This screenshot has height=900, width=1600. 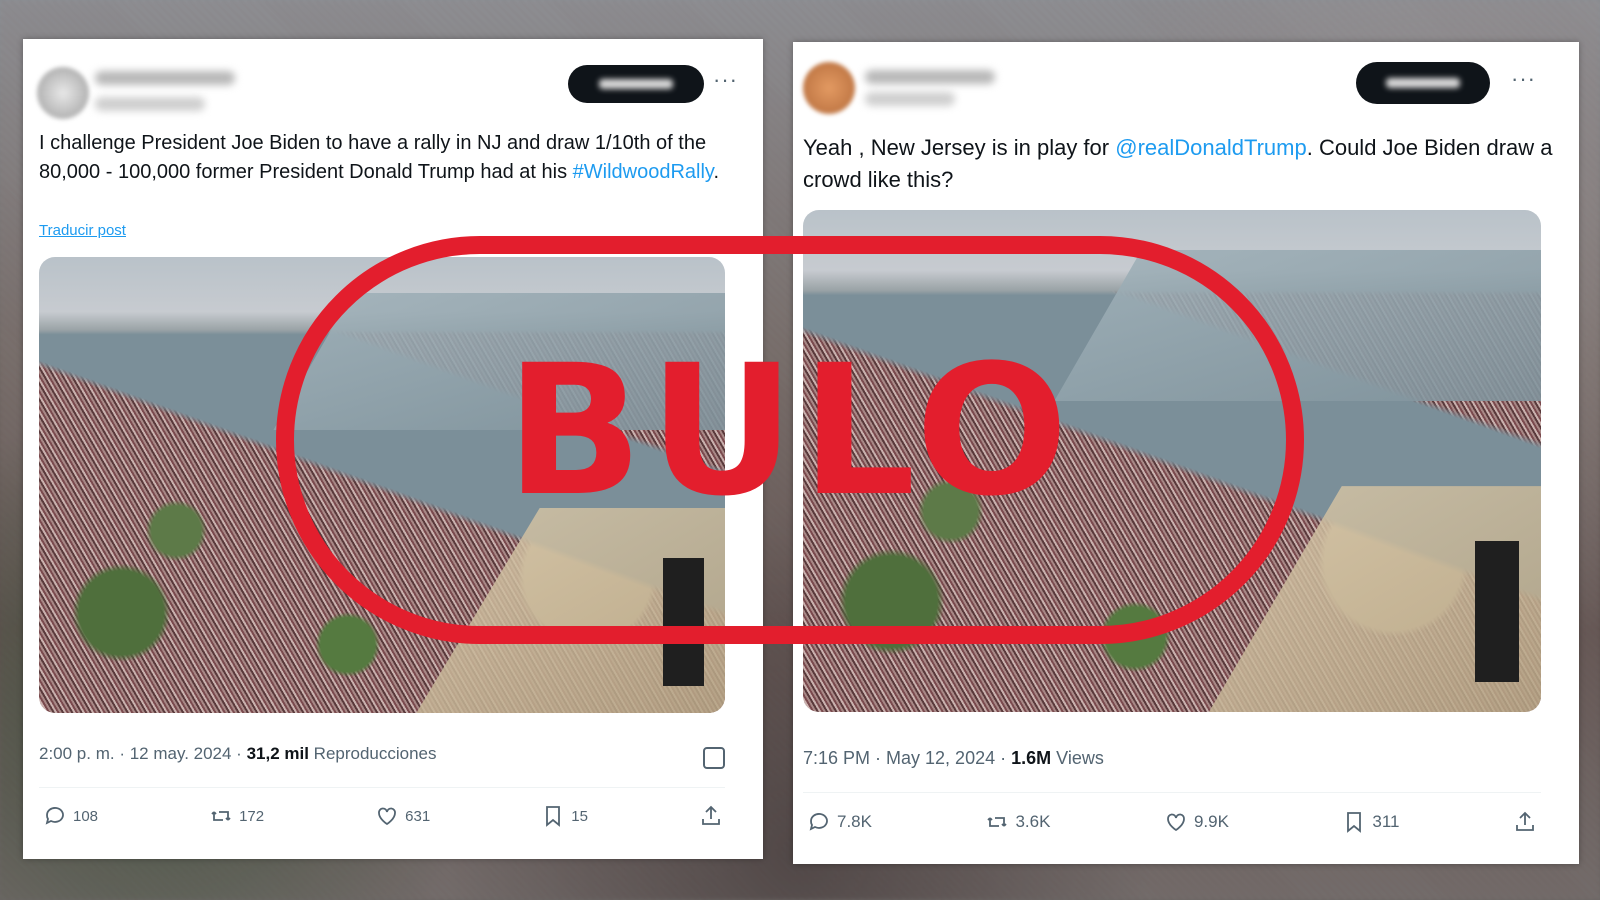 I want to click on action-bar: 7.8K 3.6K 9.9K 311, so click(x=1172, y=822).